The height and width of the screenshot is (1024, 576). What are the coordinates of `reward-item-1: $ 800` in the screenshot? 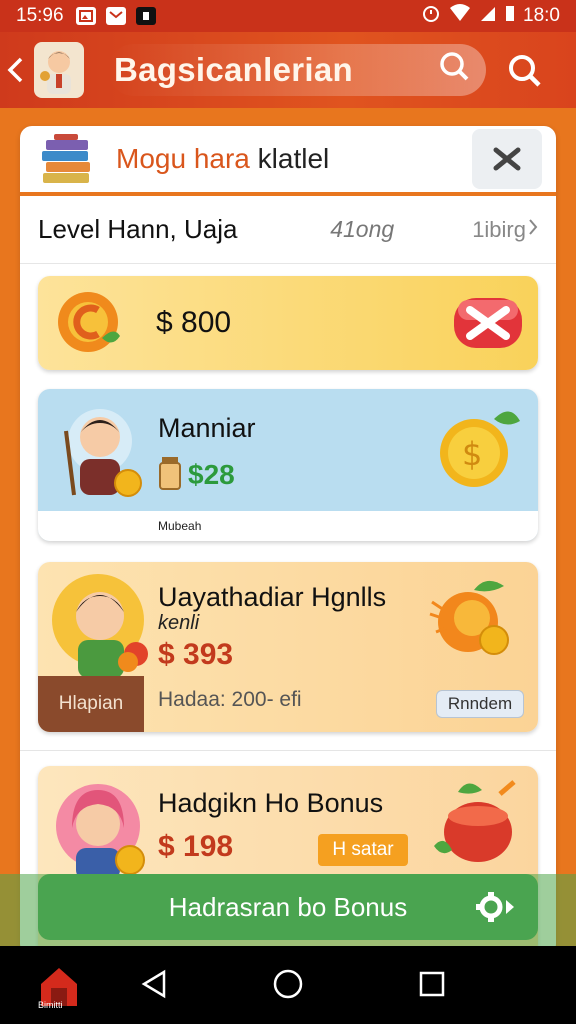 It's located at (288, 323).